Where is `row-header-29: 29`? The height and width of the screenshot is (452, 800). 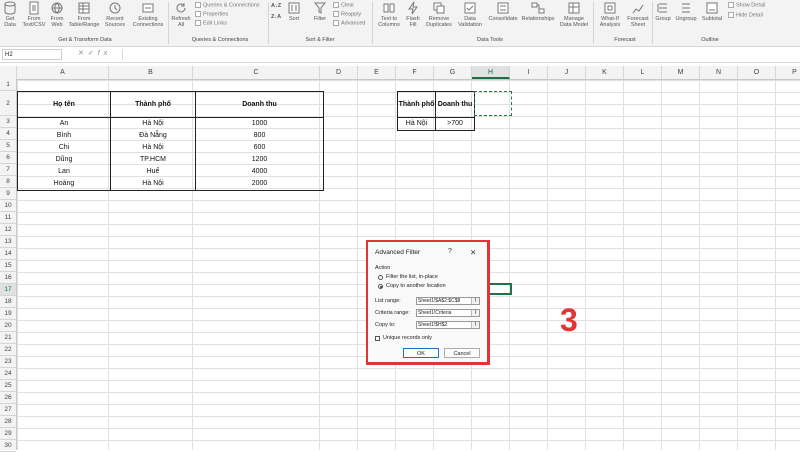
row-header-29: 29 is located at coordinates (8, 434).